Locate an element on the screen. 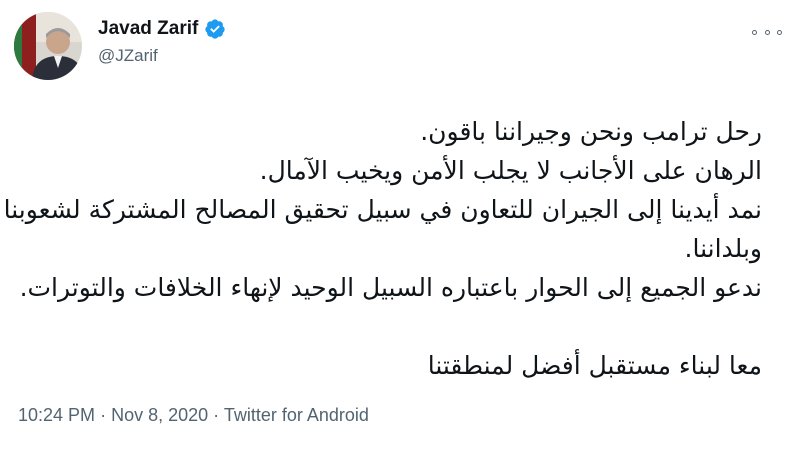  author-avatar is located at coordinates (48, 46).